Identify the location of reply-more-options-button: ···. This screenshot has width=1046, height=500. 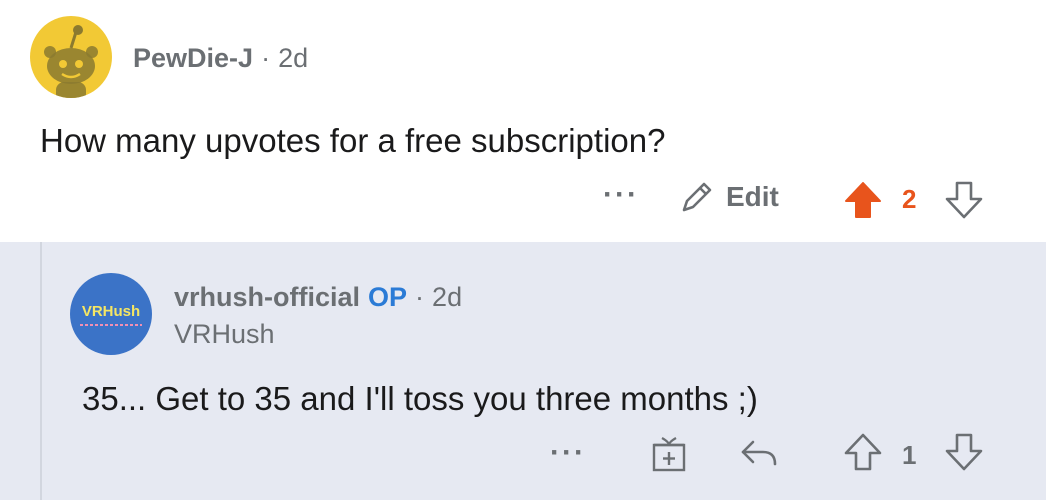
(568, 453).